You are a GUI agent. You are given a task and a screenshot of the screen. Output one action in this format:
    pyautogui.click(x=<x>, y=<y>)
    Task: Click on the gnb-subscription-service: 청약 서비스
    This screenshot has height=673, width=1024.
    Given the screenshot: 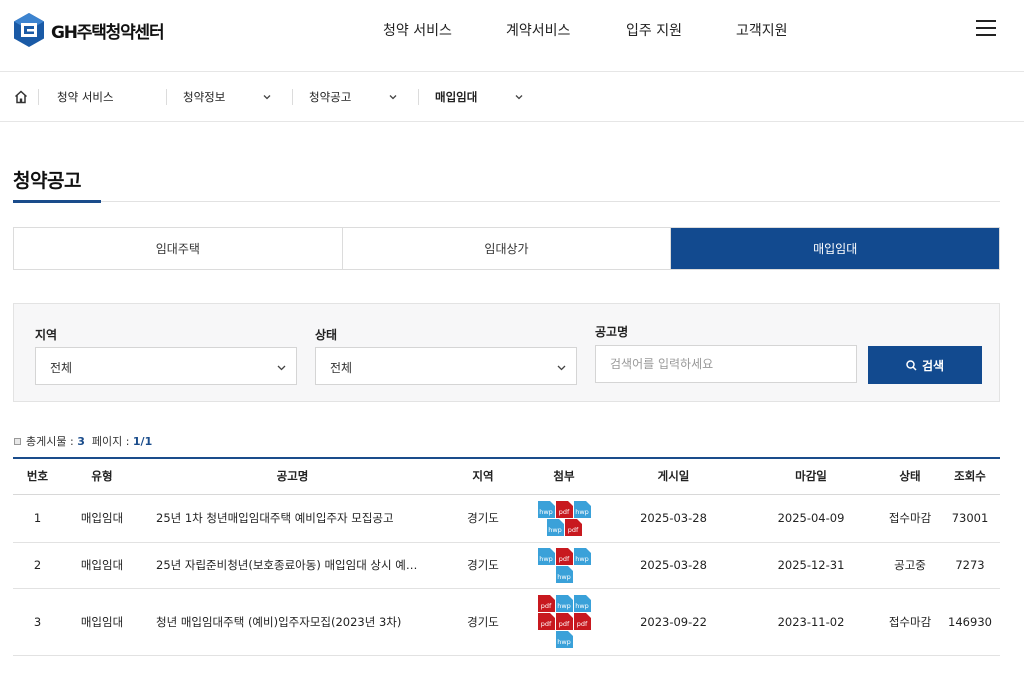 What is the action you would take?
    pyautogui.click(x=417, y=30)
    